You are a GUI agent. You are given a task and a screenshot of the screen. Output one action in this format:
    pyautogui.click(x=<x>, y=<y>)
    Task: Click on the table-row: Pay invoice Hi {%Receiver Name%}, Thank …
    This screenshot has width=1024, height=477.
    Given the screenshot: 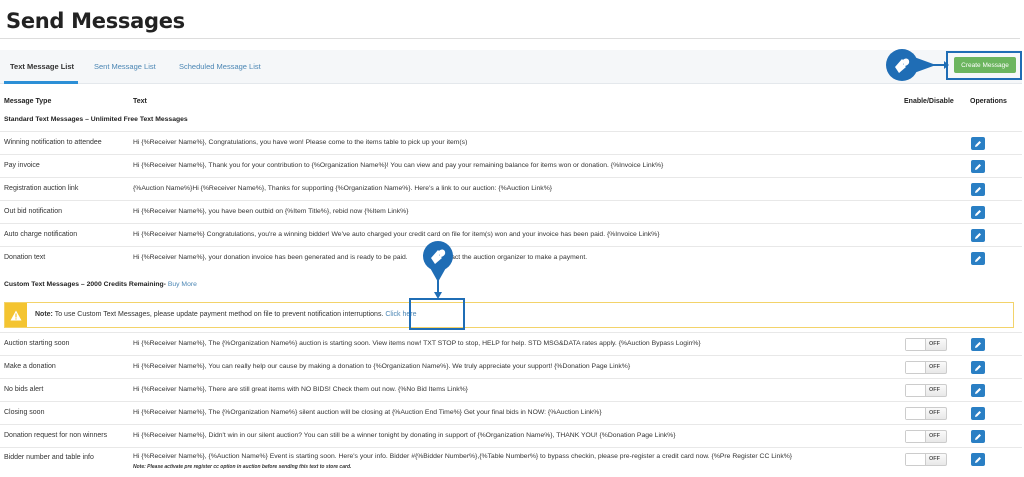 What is the action you would take?
    pyautogui.click(x=511, y=165)
    